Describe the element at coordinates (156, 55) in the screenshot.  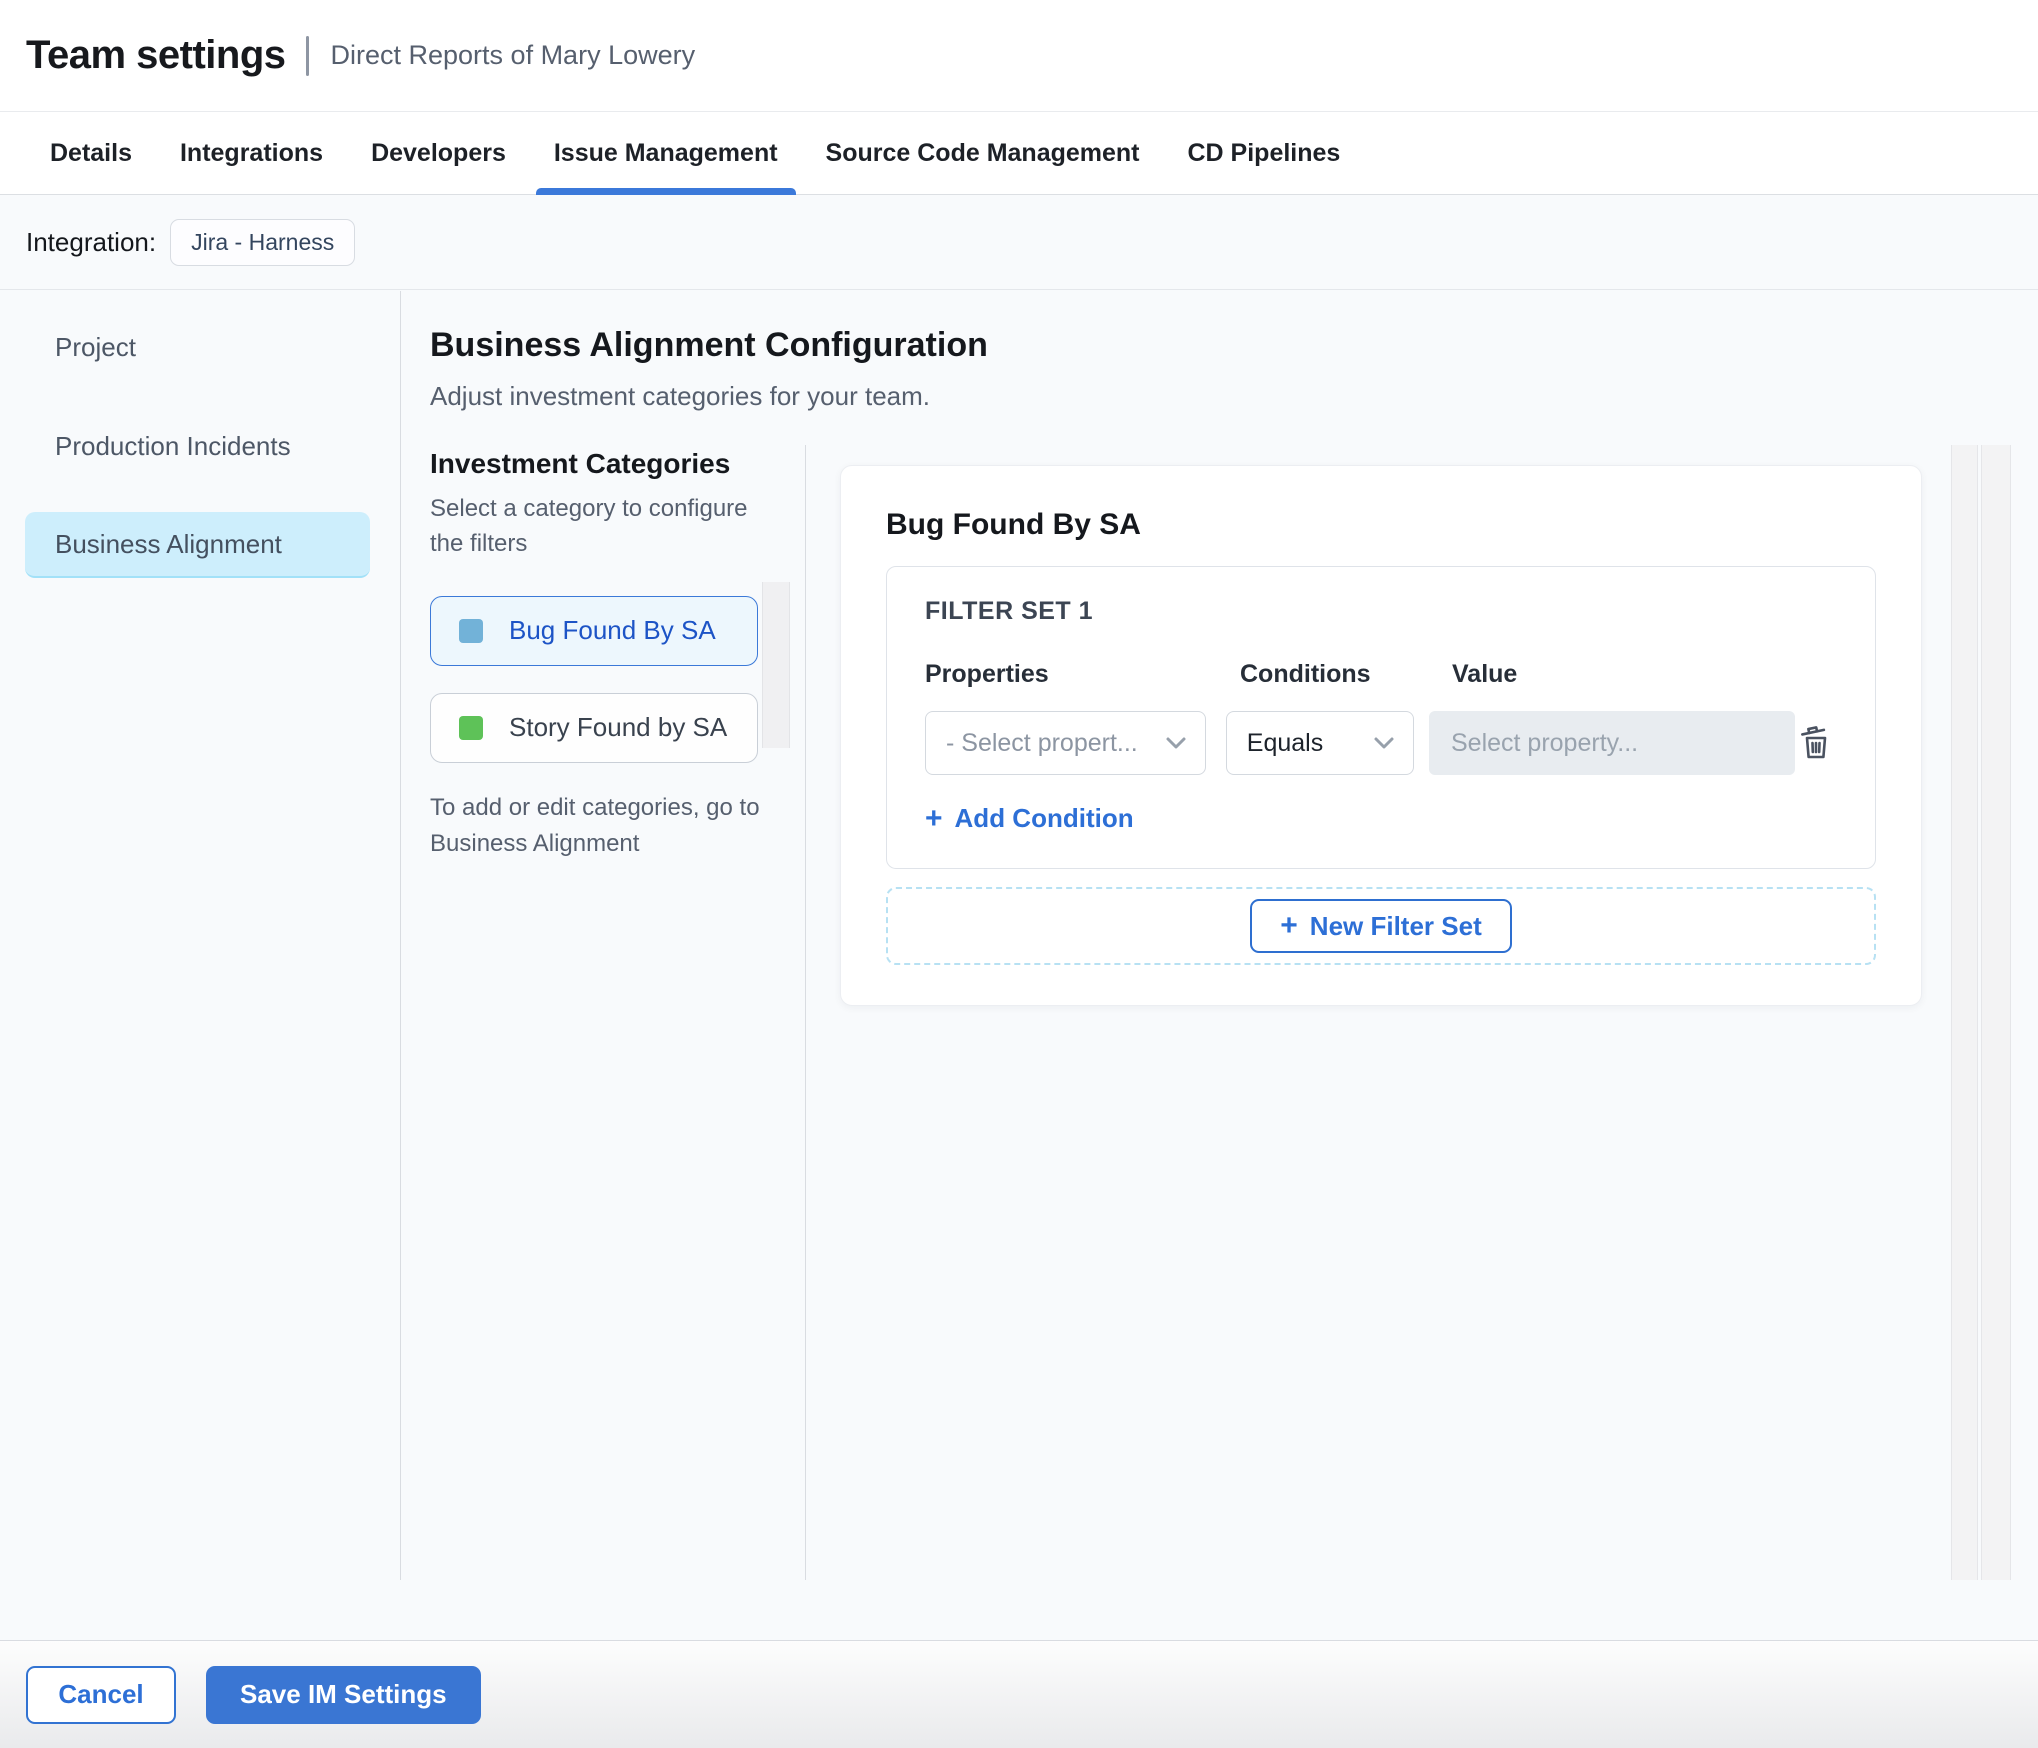
I see `page-title: Team settings` at that location.